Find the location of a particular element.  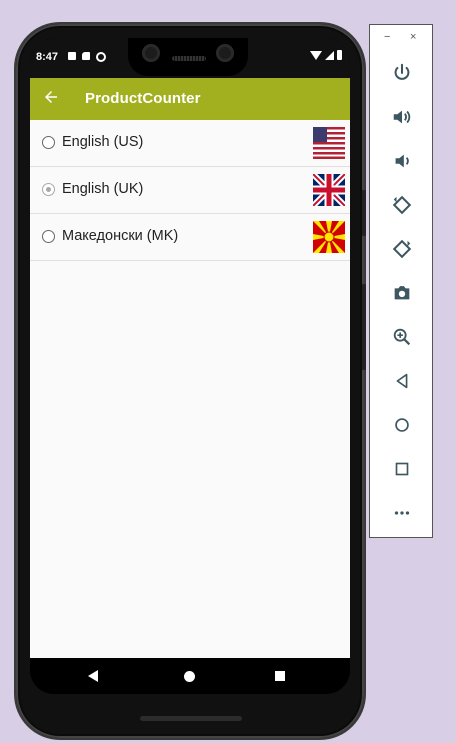

language-label: English (US) is located at coordinates (103, 142).